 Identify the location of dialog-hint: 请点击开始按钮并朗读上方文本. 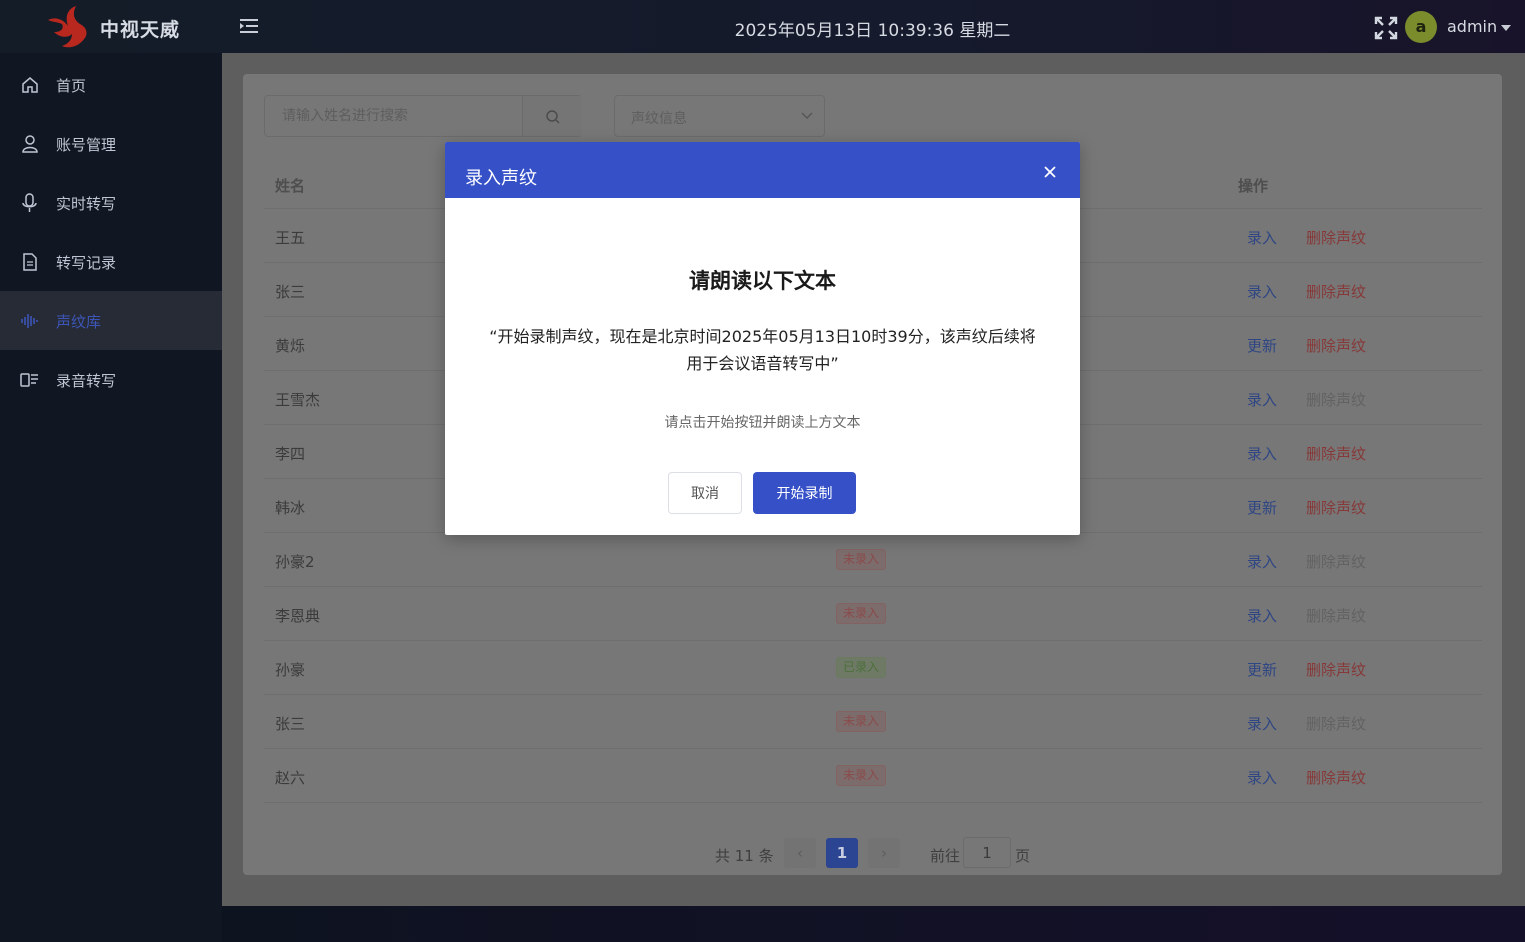
(762, 423).